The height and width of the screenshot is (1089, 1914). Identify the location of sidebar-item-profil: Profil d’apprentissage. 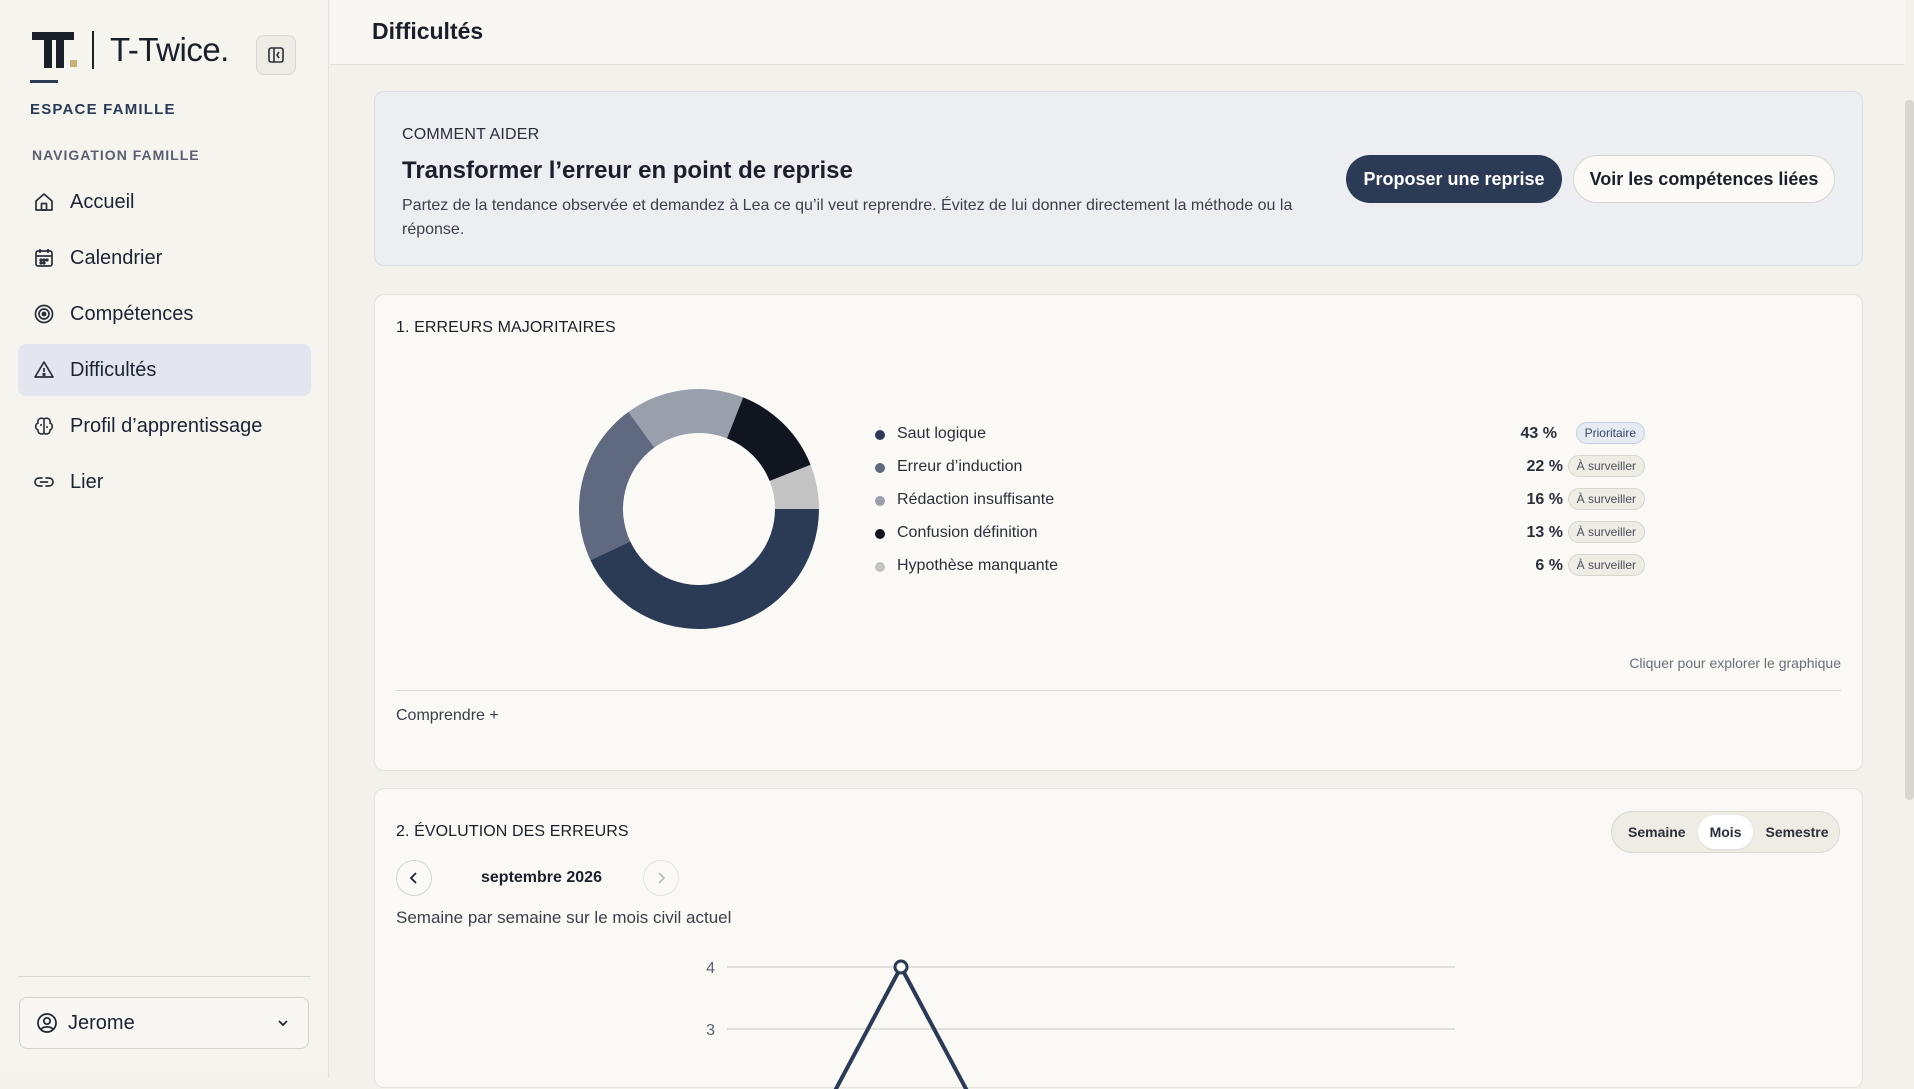
(164, 426).